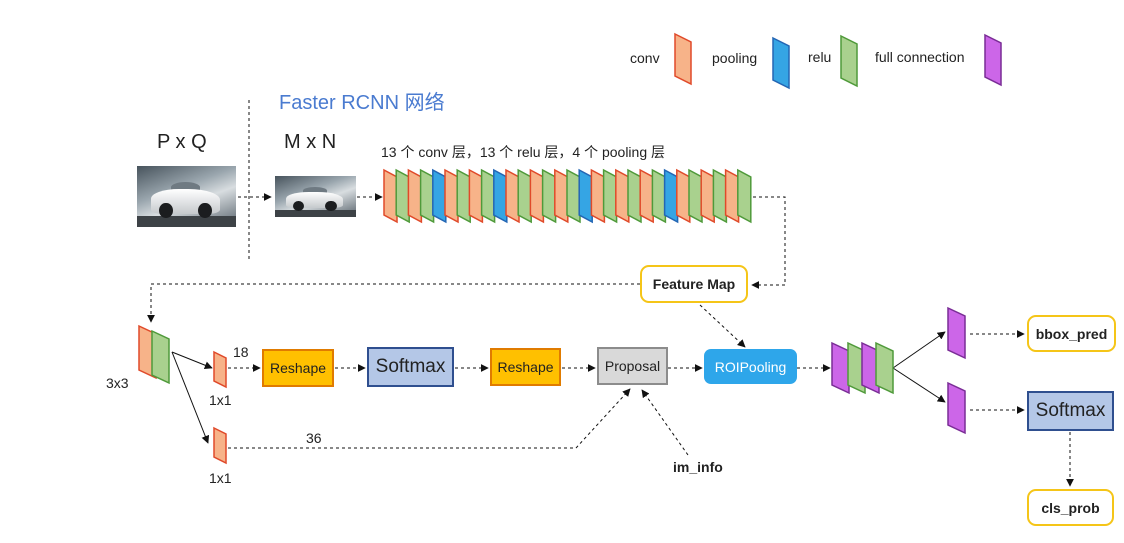 The image size is (1124, 543). I want to click on arrow-backbone-to-feature-map, so click(766, 242).